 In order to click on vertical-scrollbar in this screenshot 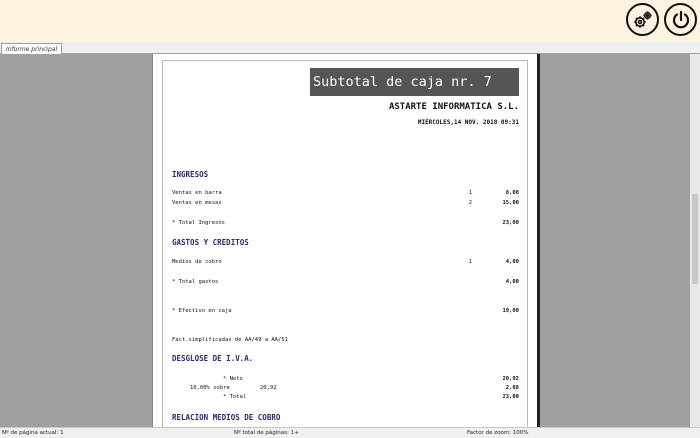, I will do `click(695, 240)`.